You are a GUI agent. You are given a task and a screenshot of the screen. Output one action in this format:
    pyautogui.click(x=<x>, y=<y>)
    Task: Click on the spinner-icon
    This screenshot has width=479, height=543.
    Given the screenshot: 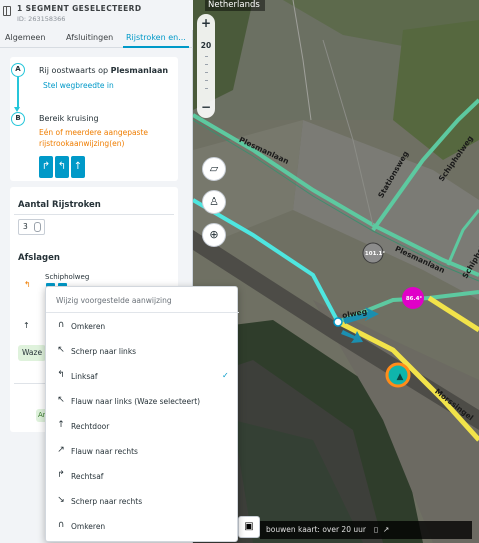 What is the action you would take?
    pyautogui.click(x=37, y=227)
    